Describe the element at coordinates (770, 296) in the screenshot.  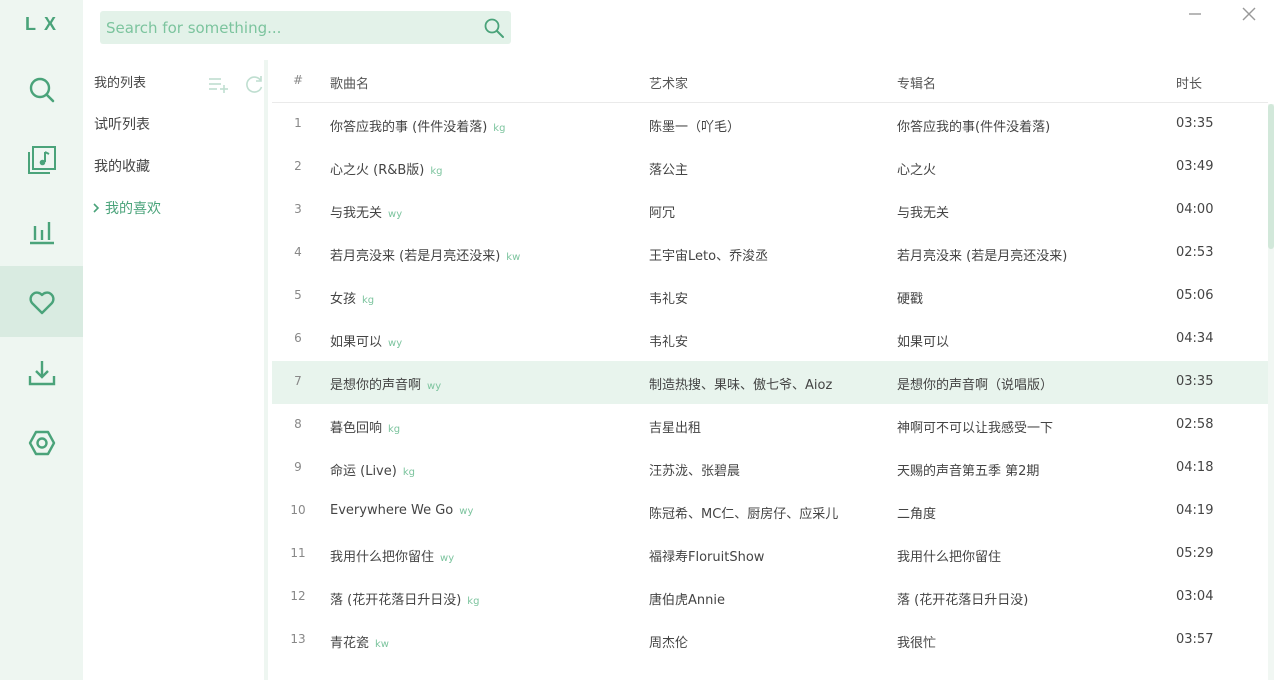
I see `table-row: 5 女孩 kg 韦礼安 硬戳 05:06` at that location.